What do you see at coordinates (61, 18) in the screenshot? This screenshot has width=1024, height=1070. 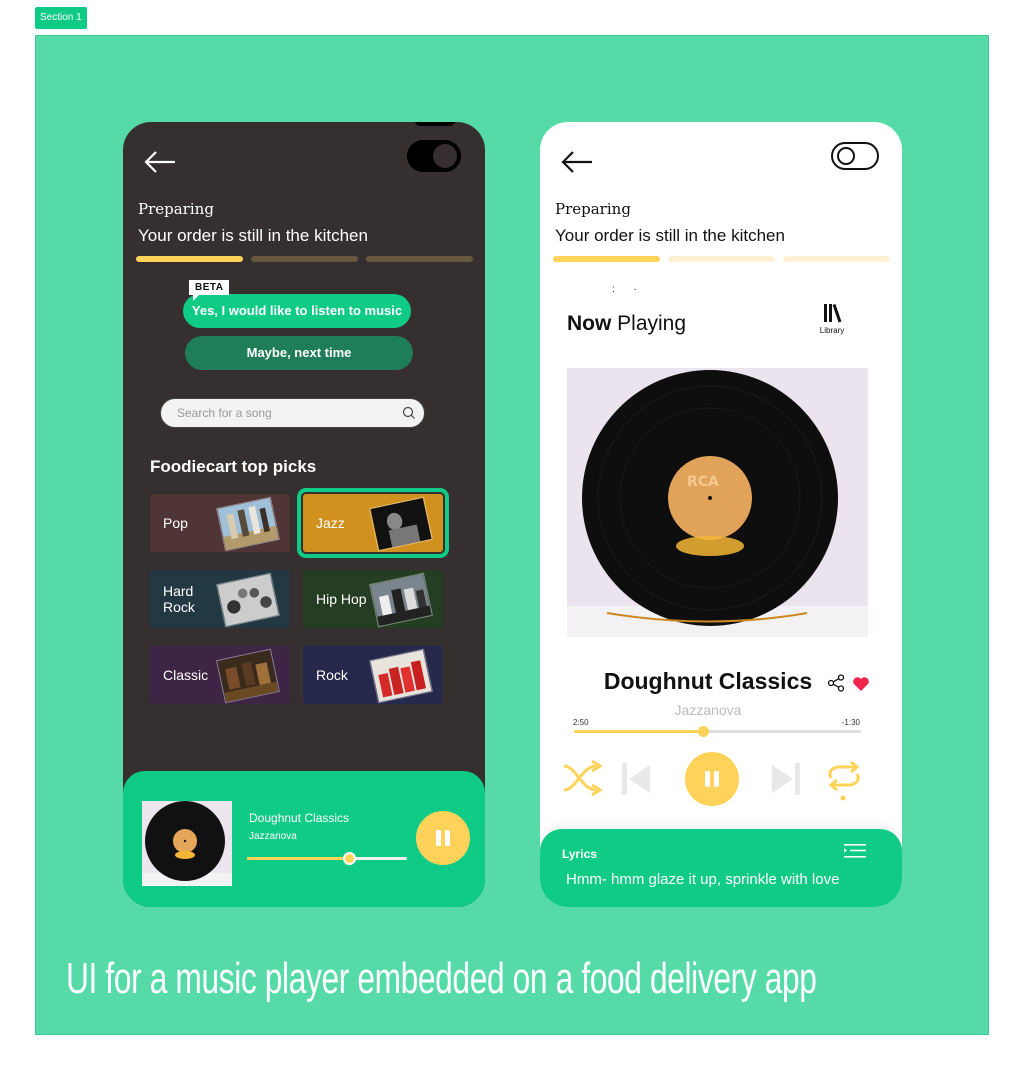 I see `section-tag: Section 1` at bounding box center [61, 18].